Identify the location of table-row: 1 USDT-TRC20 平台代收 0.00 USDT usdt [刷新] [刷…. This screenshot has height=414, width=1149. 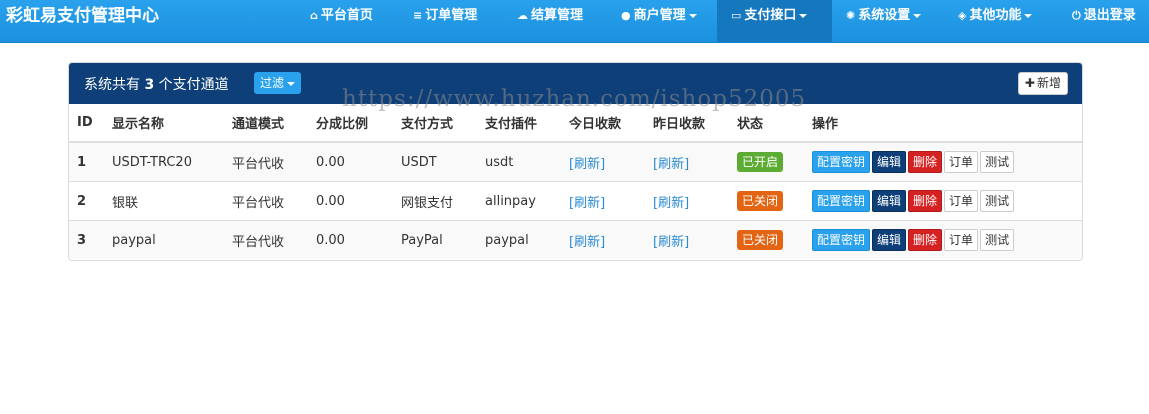
(575, 161).